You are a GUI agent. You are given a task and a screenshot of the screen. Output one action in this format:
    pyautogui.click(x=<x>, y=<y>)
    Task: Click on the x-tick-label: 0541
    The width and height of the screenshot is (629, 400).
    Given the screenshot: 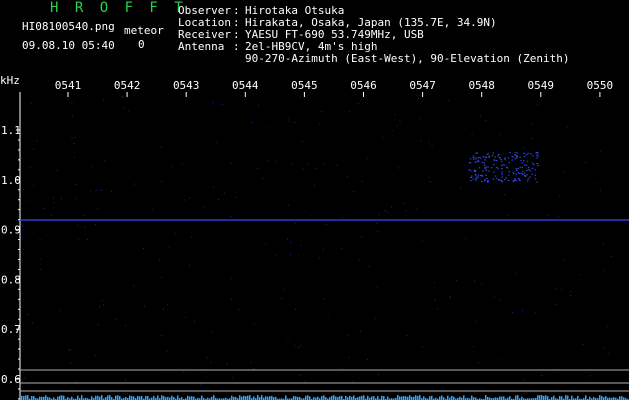 What is the action you would take?
    pyautogui.click(x=68, y=85)
    